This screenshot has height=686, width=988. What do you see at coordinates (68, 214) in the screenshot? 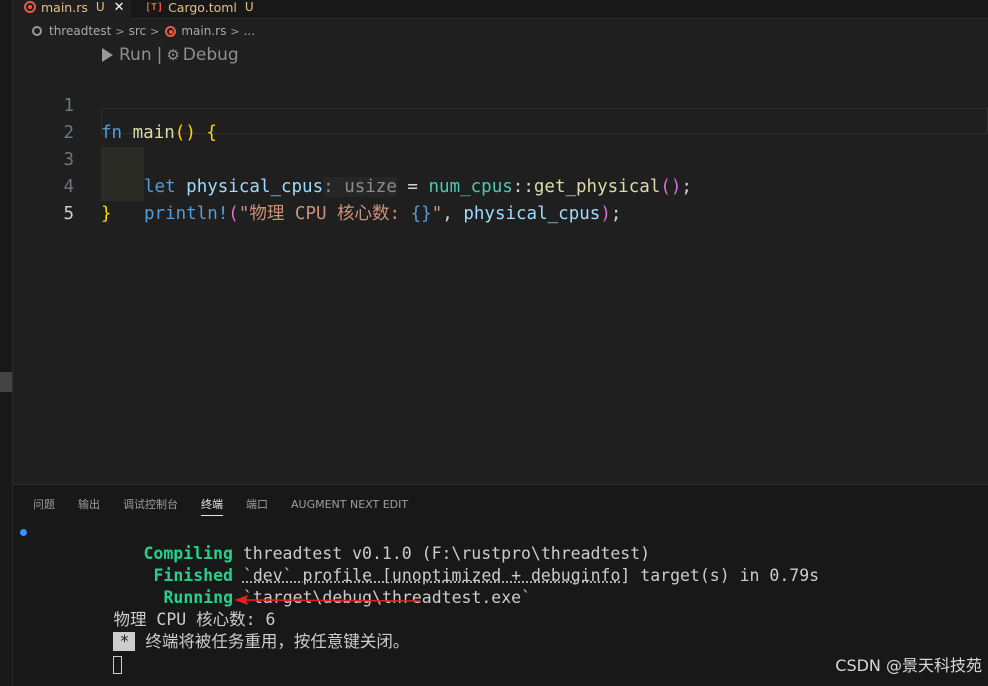
I see `line-number: 5` at bounding box center [68, 214].